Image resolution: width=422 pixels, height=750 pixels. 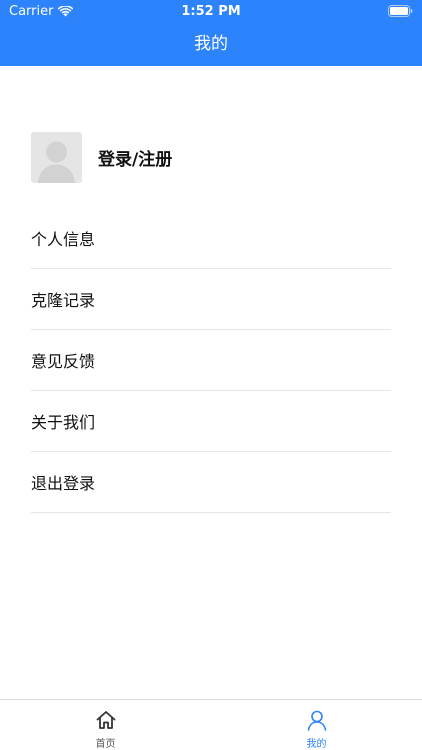 I want to click on menu-item-feedback: 意见反馈, so click(x=211, y=360).